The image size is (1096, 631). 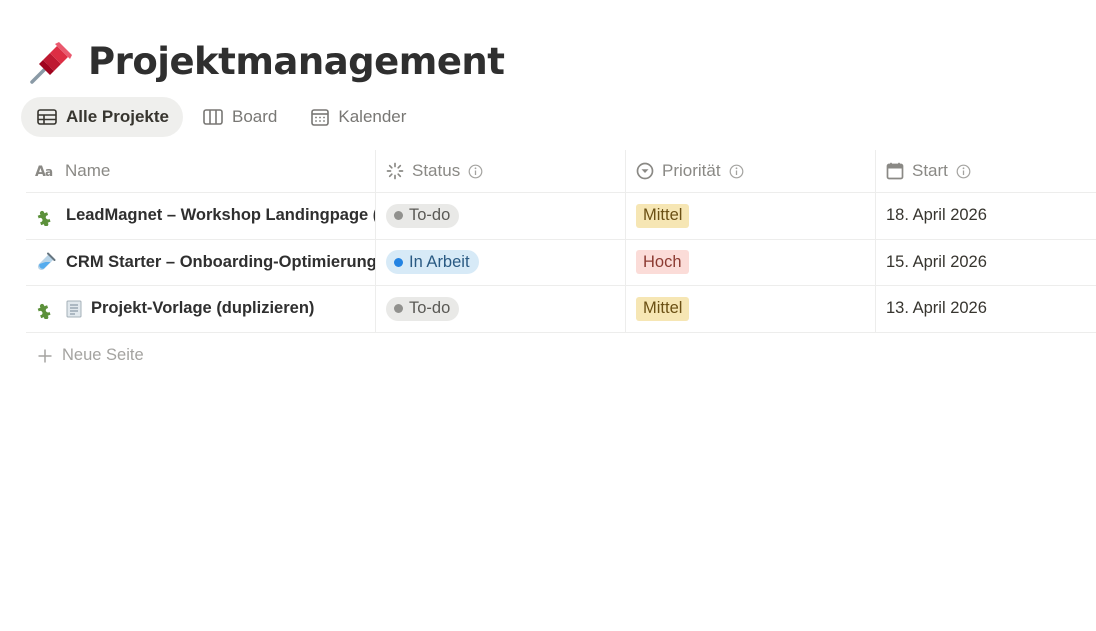 I want to click on column-header-status: Status, so click(x=501, y=171).